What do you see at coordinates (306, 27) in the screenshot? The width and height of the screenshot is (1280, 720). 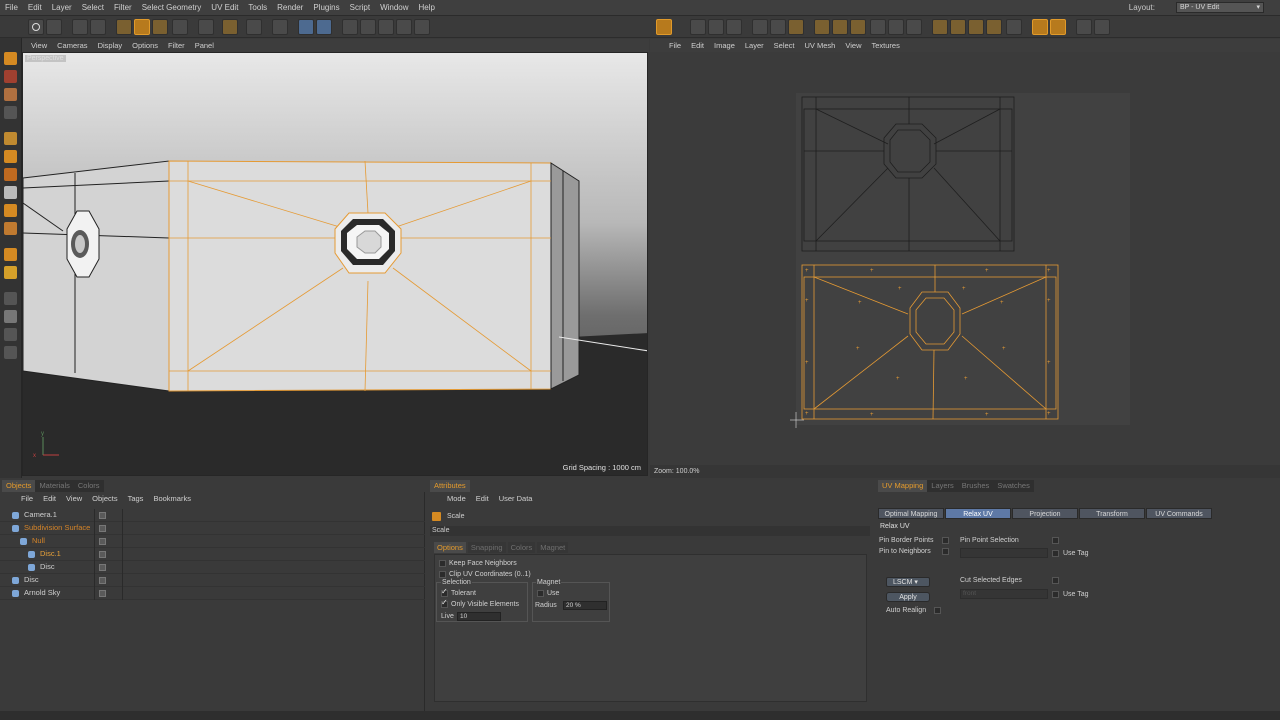 I see `cube-icon` at bounding box center [306, 27].